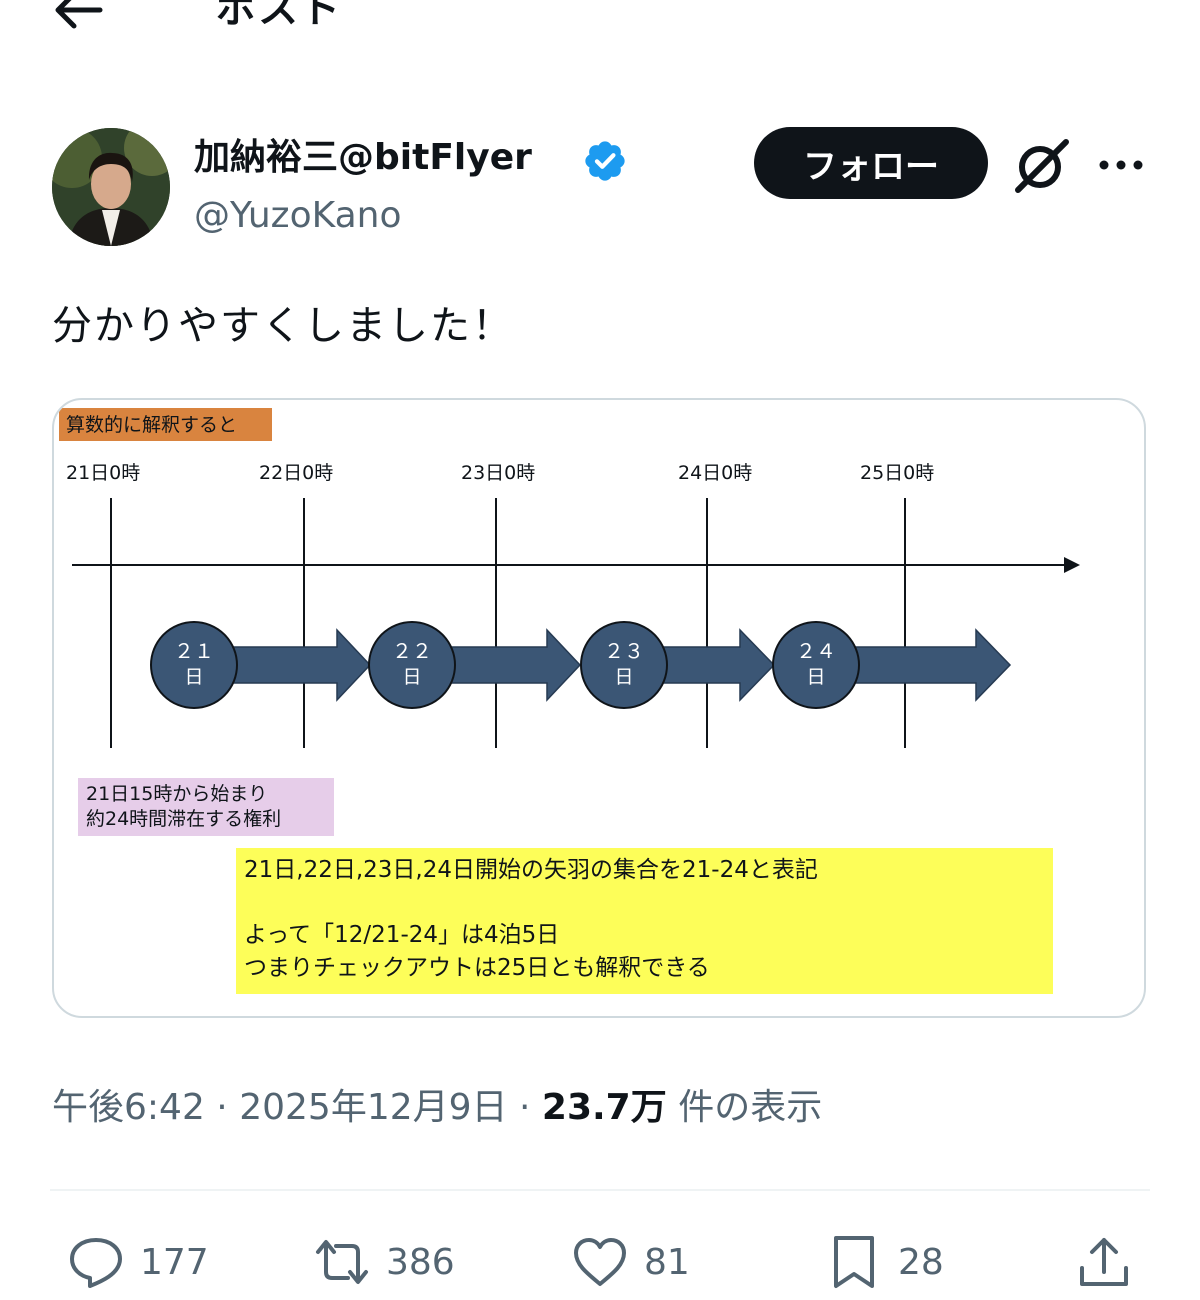  What do you see at coordinates (103, 473) in the screenshot?
I see `day-label: 21日0時` at bounding box center [103, 473].